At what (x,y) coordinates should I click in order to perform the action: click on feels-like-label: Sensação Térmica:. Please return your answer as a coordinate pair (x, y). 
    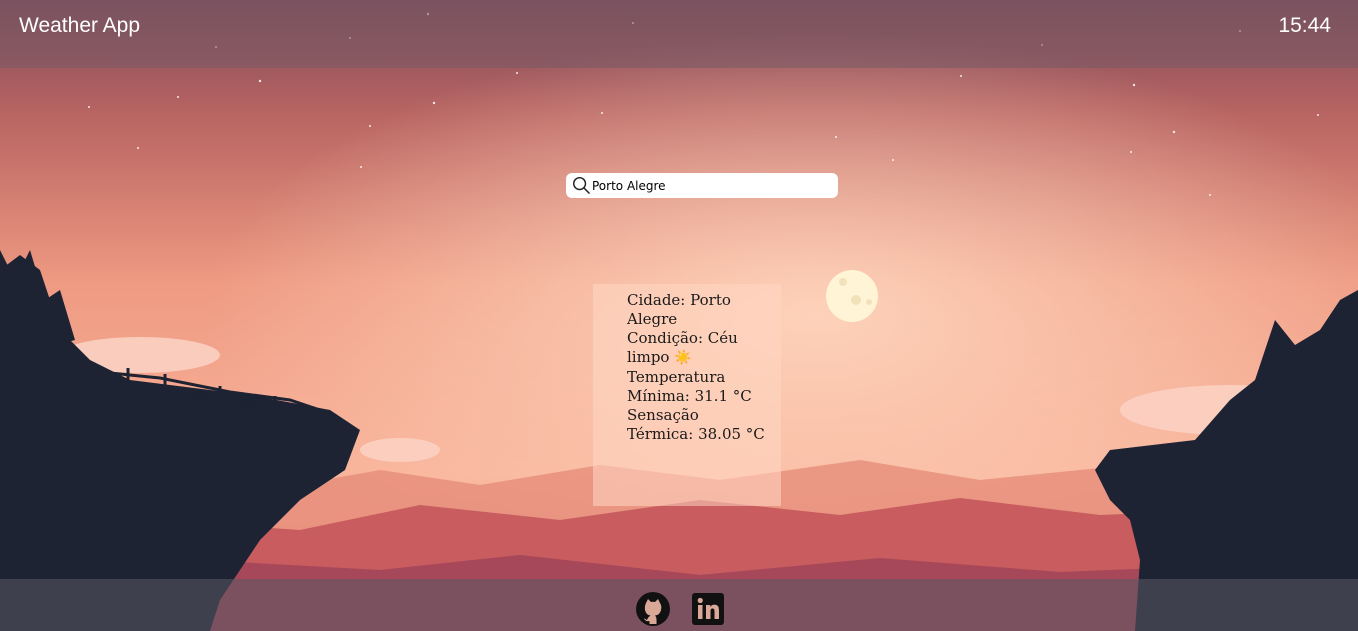
    Looking at the image, I should click on (663, 424).